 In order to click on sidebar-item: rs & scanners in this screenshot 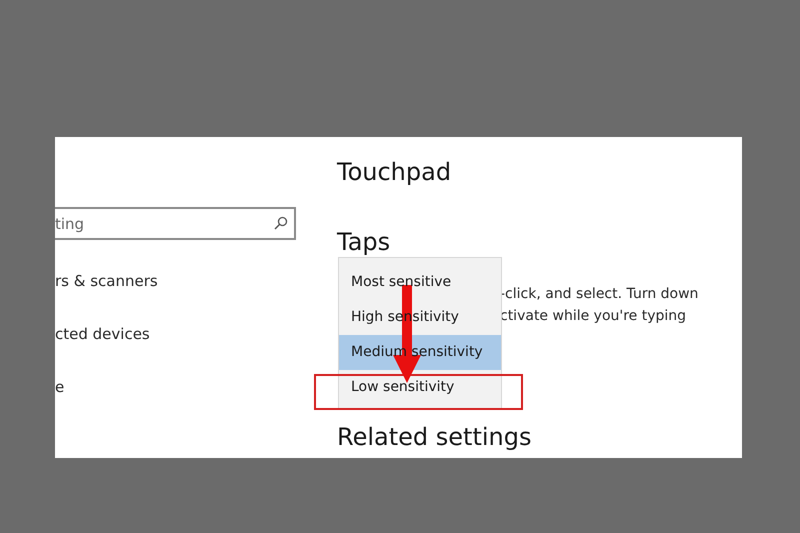, I will do `click(196, 281)`.